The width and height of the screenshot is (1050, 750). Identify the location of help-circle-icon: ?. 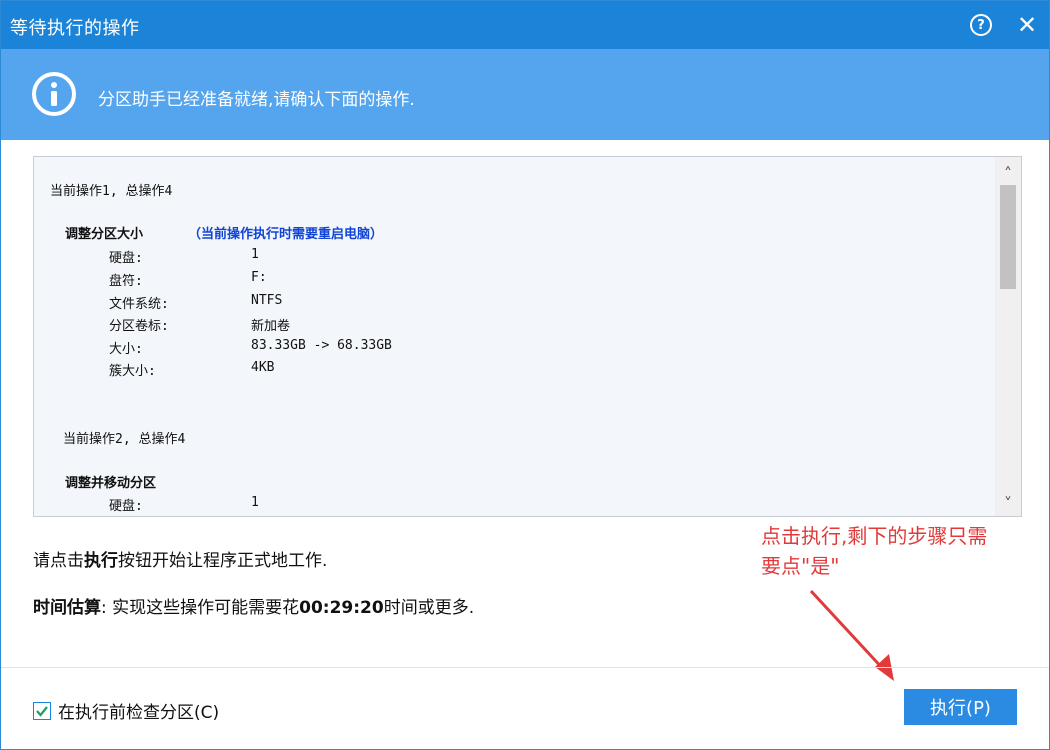
(981, 25).